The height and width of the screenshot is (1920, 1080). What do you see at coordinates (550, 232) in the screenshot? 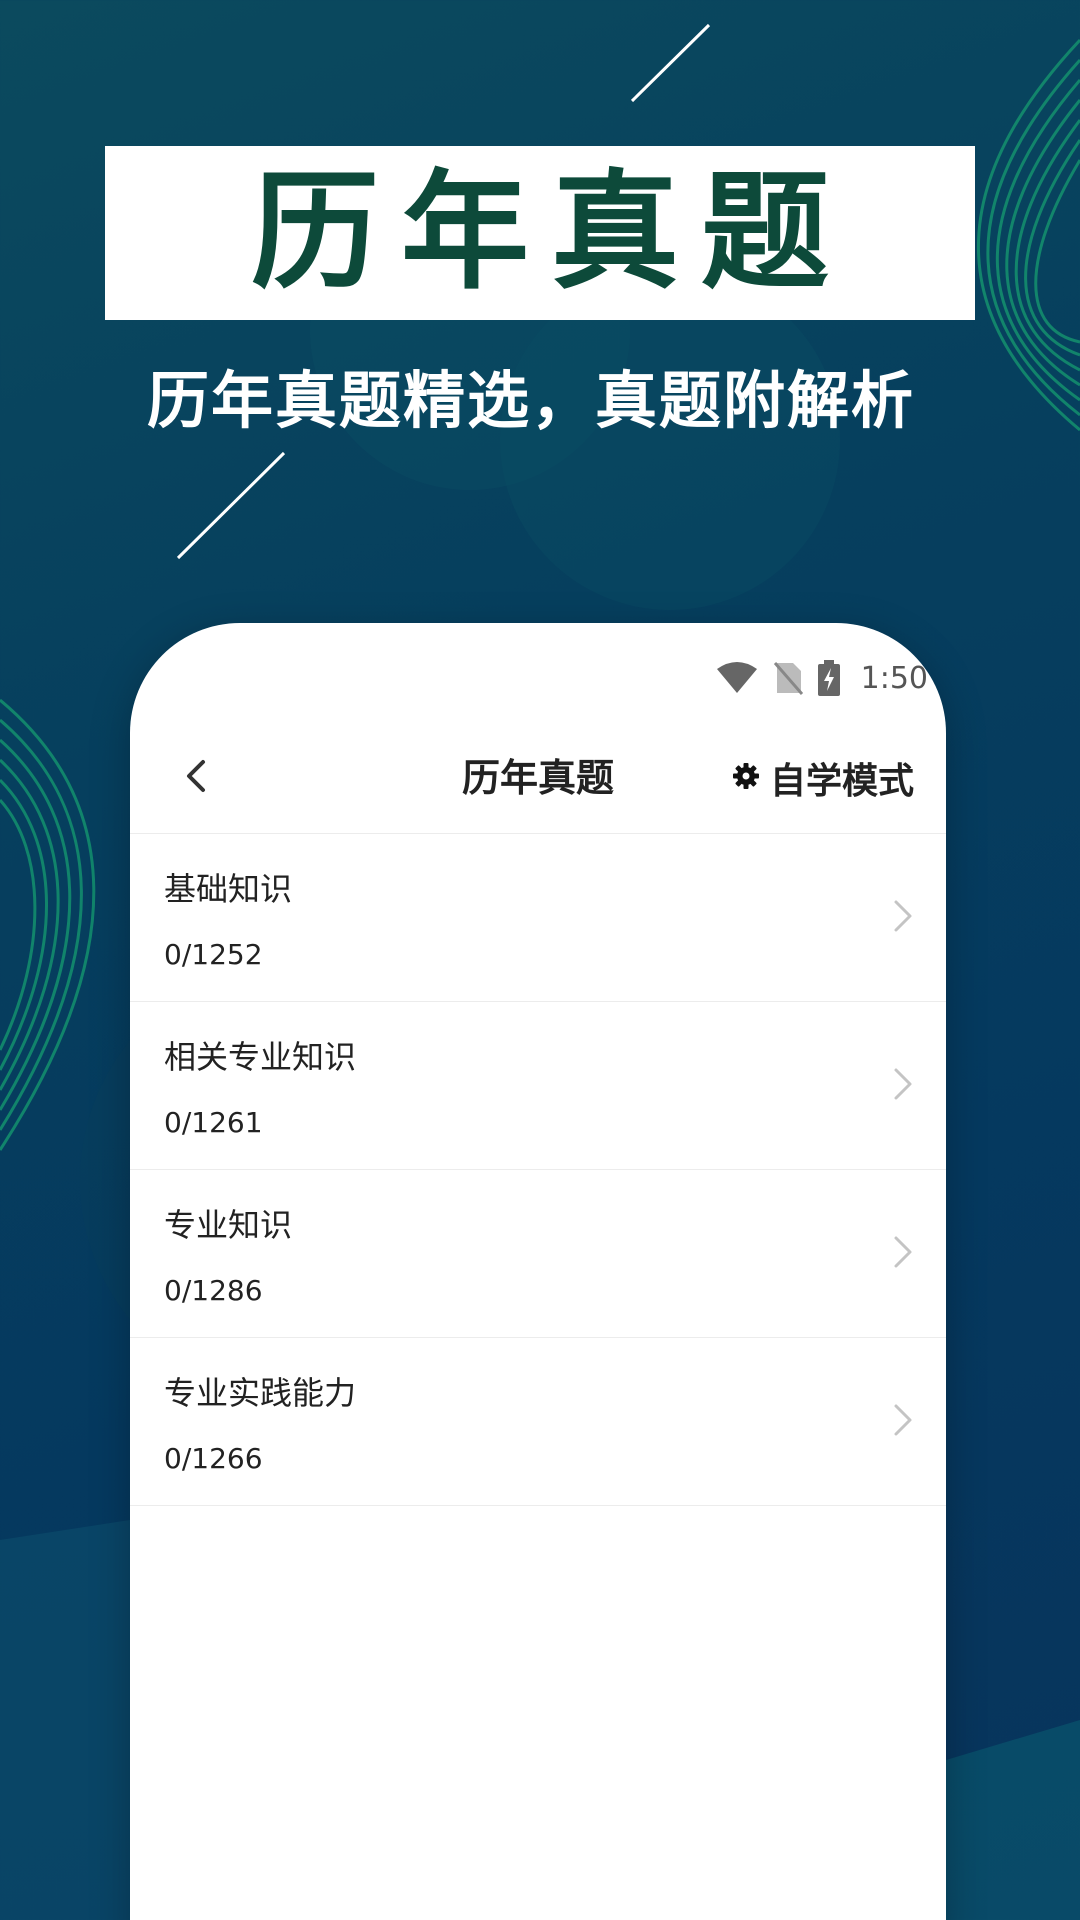
I see `banner-title: 历年真题` at bounding box center [550, 232].